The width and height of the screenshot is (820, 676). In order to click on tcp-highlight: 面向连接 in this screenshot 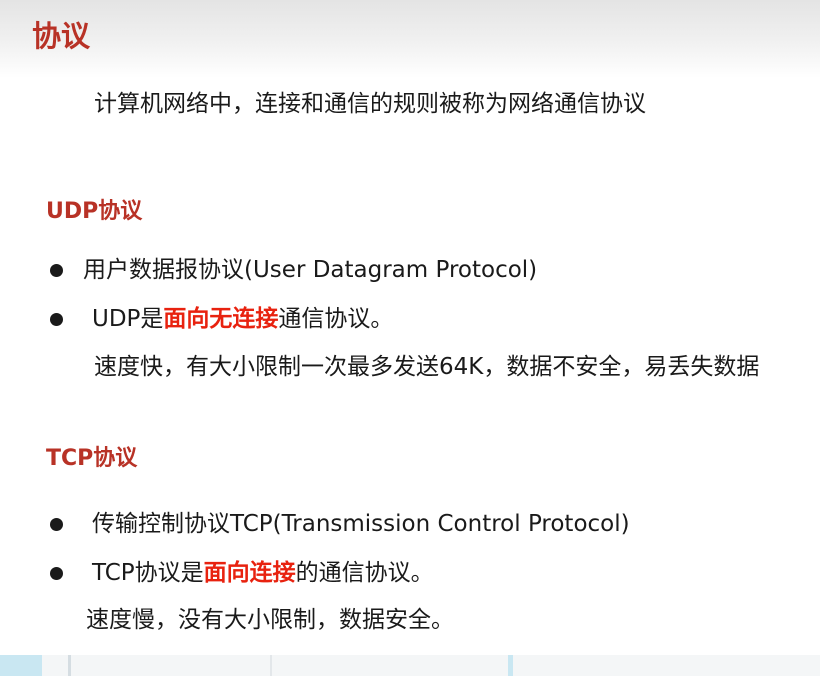, I will do `click(249, 573)`.